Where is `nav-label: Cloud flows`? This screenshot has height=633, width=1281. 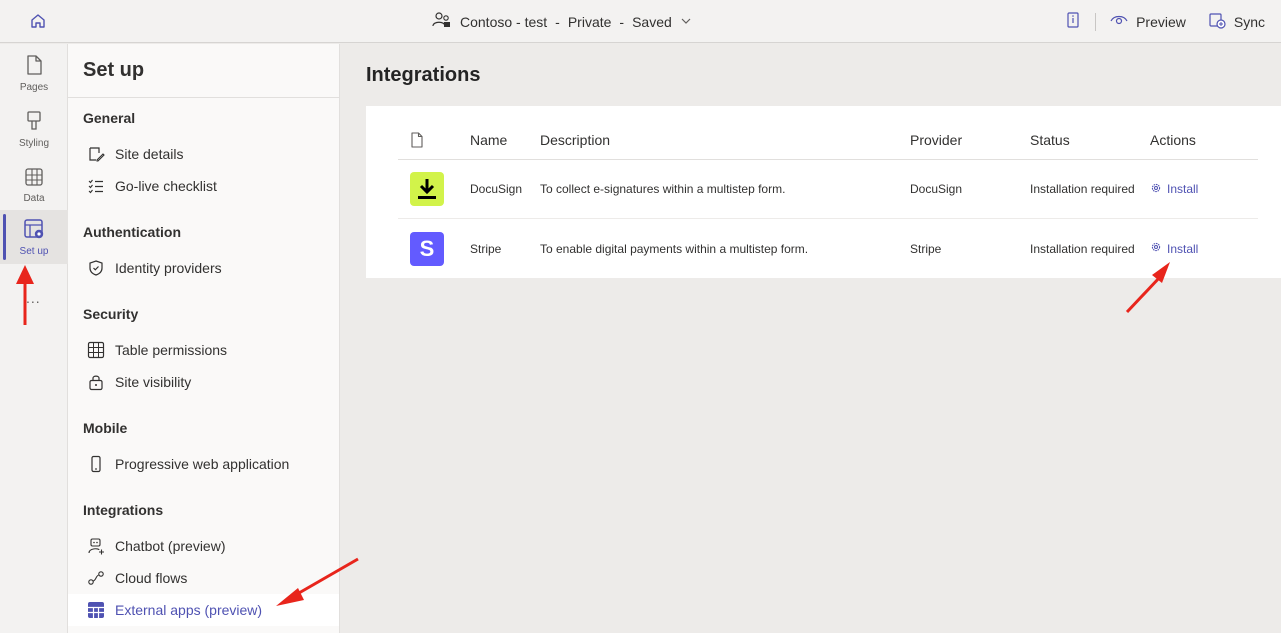 nav-label: Cloud flows is located at coordinates (151, 578).